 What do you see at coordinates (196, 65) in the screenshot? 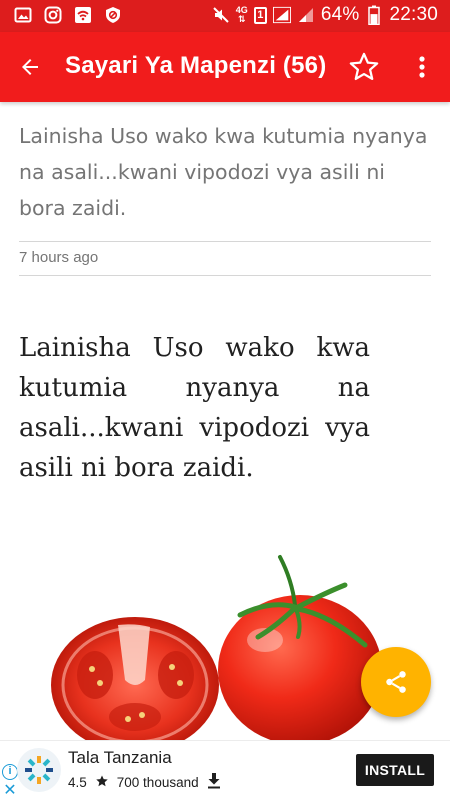
I see `page-title: Sayari Ya Mapenzi (56)` at bounding box center [196, 65].